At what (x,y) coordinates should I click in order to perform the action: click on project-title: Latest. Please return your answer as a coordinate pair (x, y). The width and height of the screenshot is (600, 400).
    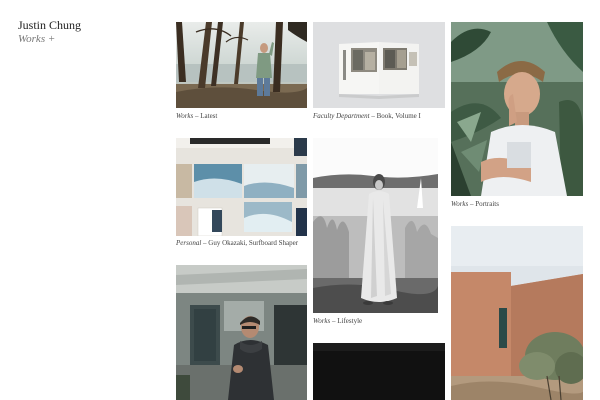
    Looking at the image, I should click on (209, 116).